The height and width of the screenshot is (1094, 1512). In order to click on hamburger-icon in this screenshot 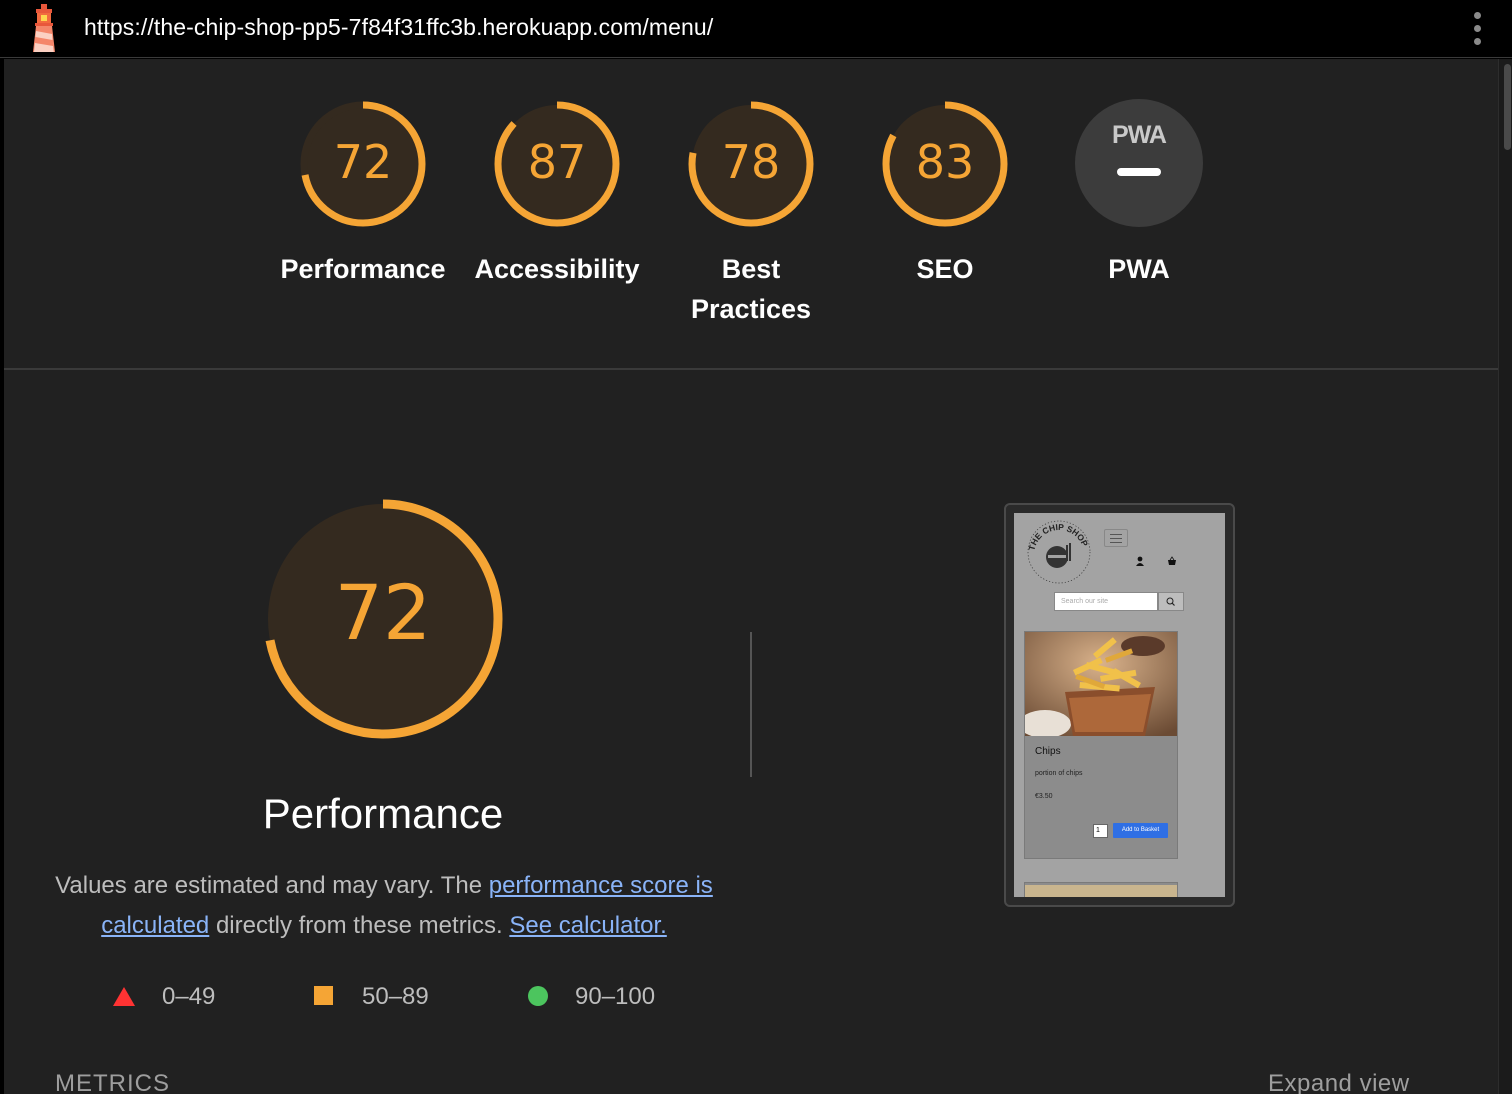, I will do `click(1116, 538)`.